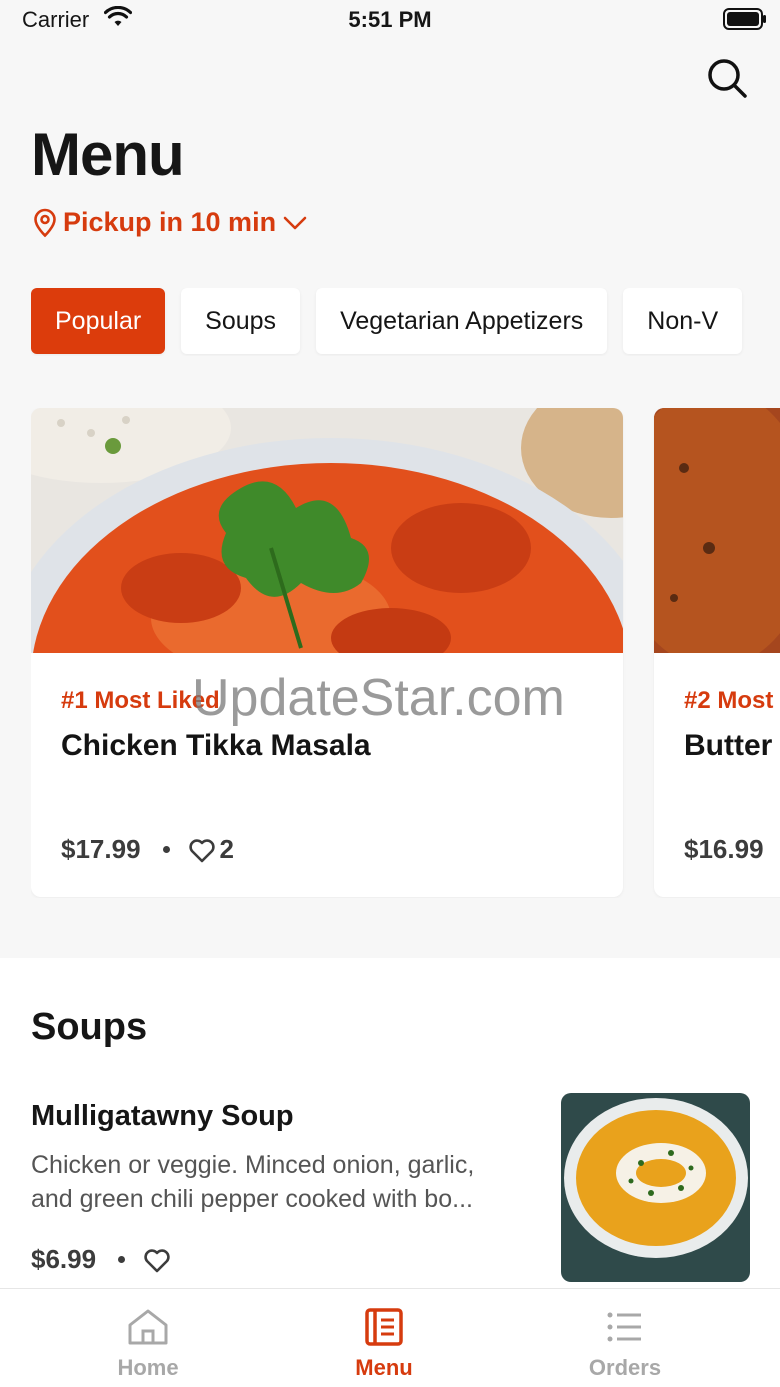 This screenshot has width=780, height=1387. What do you see at coordinates (625, 1367) in the screenshot?
I see `tab-label: Orders` at bounding box center [625, 1367].